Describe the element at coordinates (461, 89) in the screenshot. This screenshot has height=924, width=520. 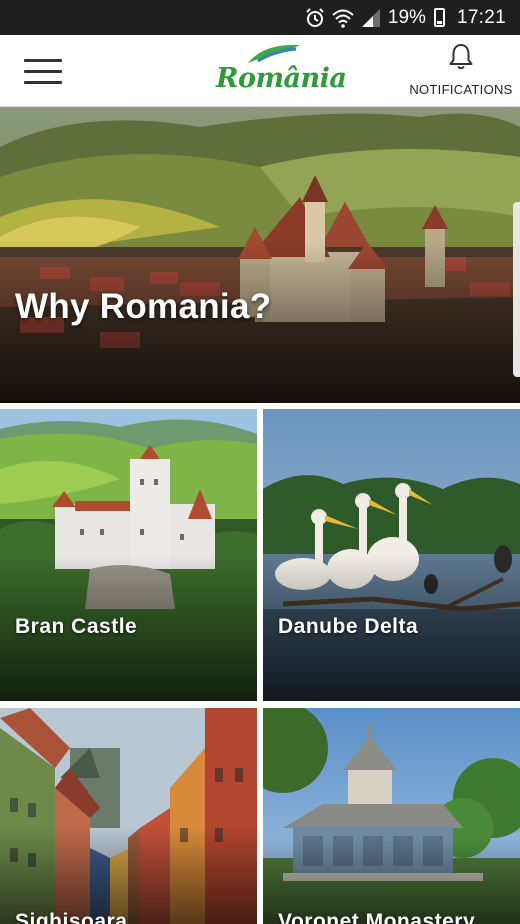
I see `notifications-label: NOTIFICATIONS` at that location.